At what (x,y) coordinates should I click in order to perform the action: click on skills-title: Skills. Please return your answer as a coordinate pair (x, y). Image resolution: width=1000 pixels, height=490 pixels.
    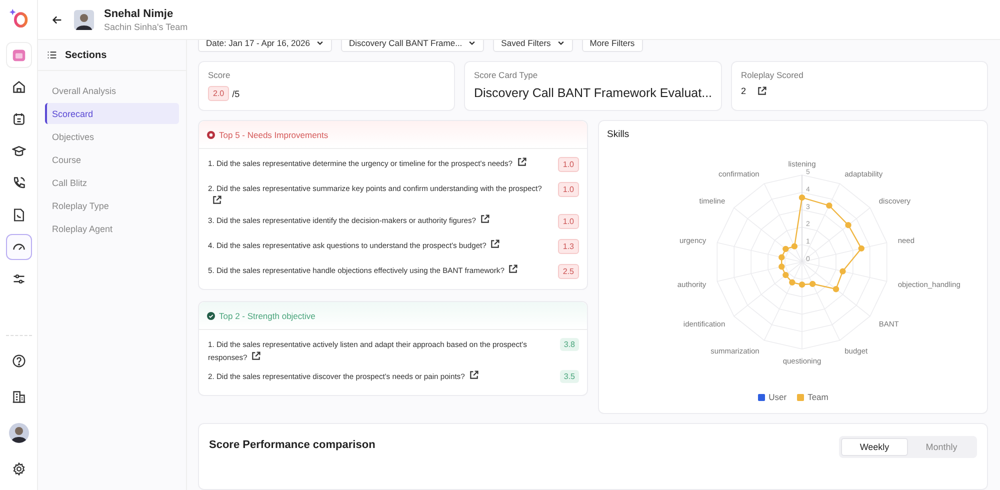
    Looking at the image, I should click on (618, 134).